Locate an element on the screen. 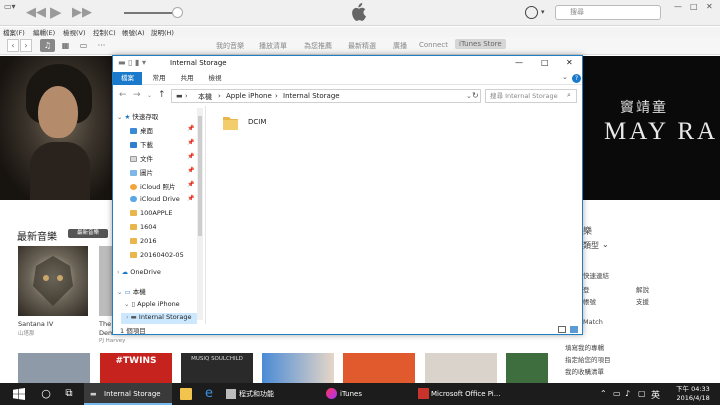 The width and height of the screenshot is (720, 405). start-icon is located at coordinates (19, 394).